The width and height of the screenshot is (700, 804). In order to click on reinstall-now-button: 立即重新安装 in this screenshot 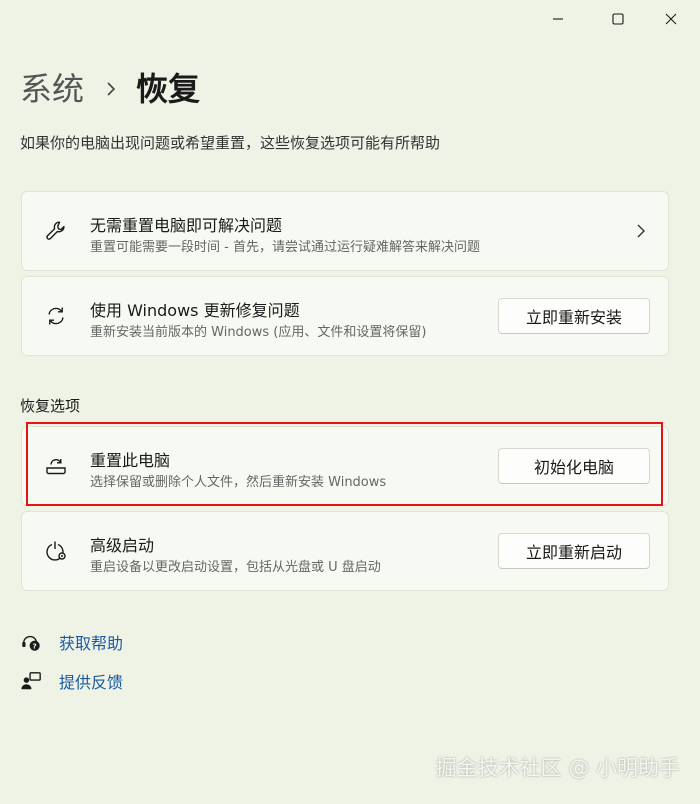, I will do `click(574, 316)`.